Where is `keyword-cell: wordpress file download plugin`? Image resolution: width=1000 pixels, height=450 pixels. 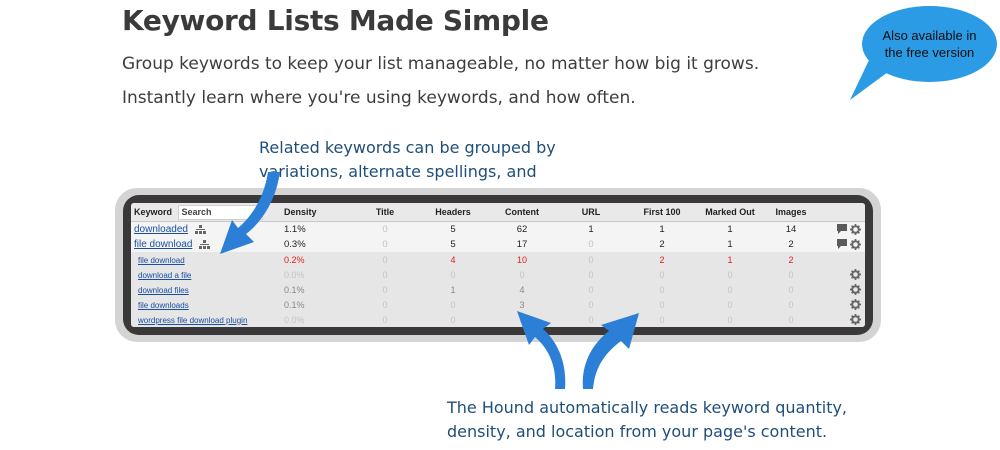 keyword-cell: wordpress file download plugin is located at coordinates (206, 319).